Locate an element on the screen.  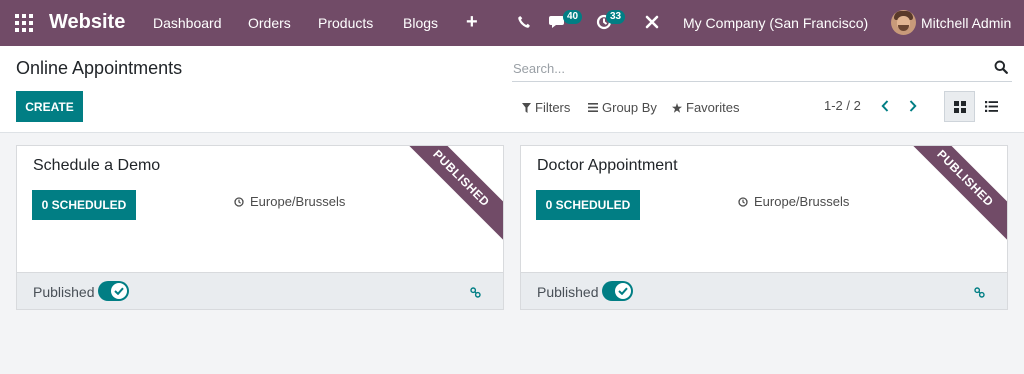
company-switcher: My Company (San Francisco) is located at coordinates (775, 23).